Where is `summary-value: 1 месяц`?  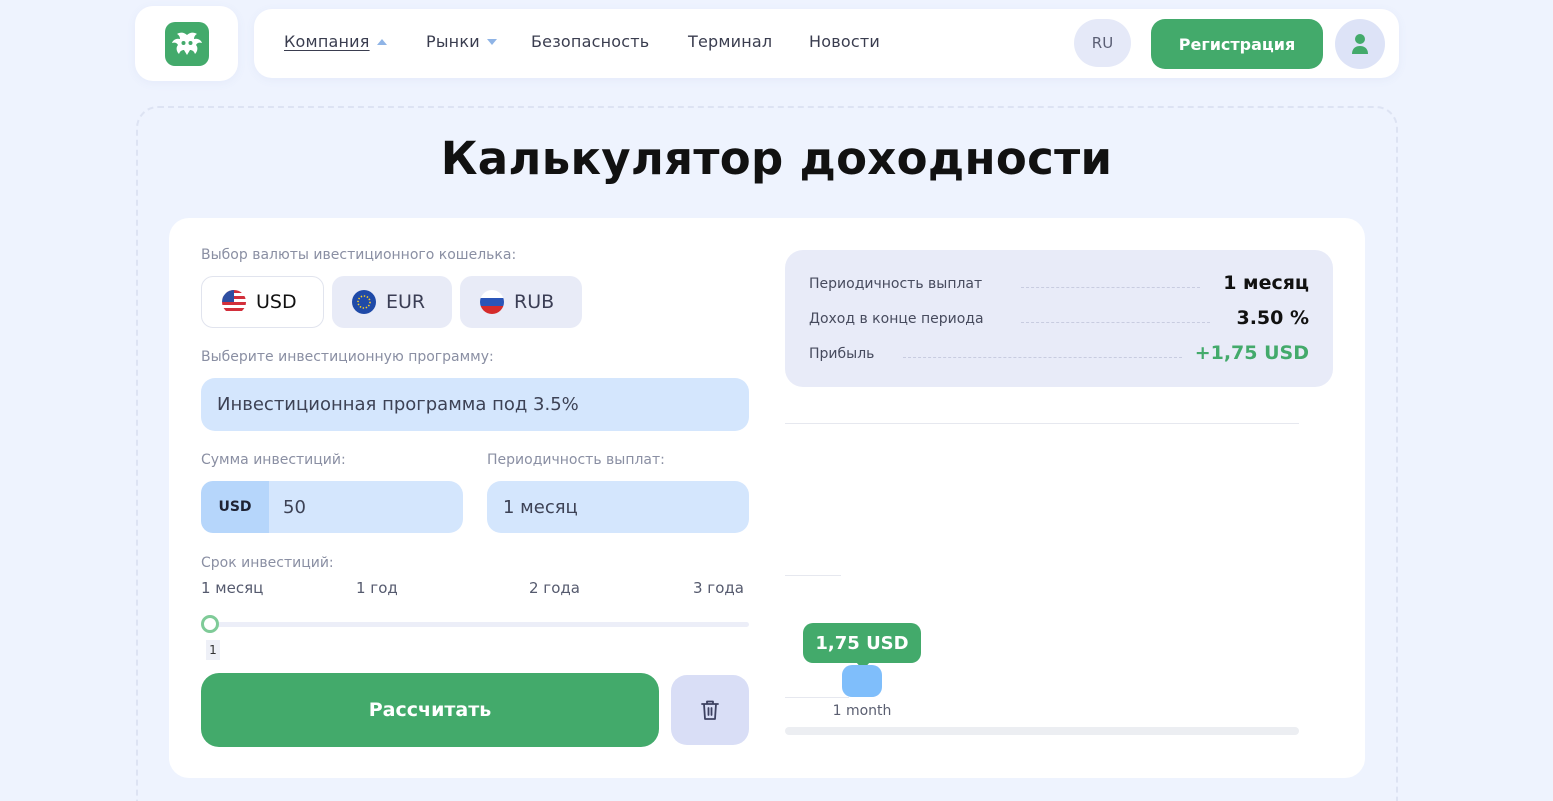 summary-value: 1 месяц is located at coordinates (1266, 283).